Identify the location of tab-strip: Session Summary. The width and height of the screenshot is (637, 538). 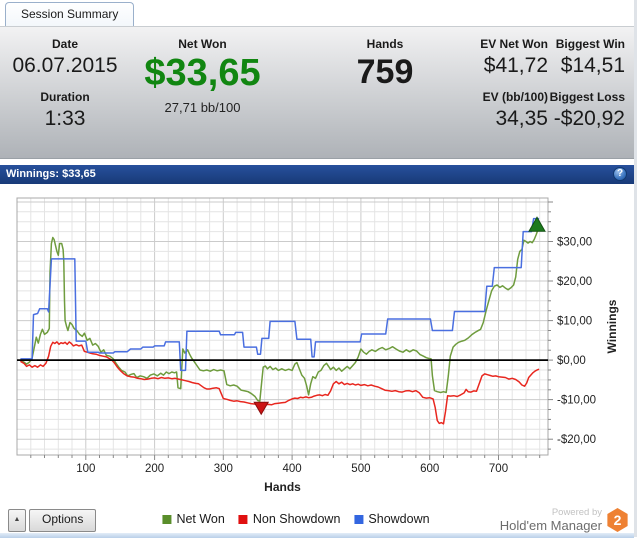
(317, 13).